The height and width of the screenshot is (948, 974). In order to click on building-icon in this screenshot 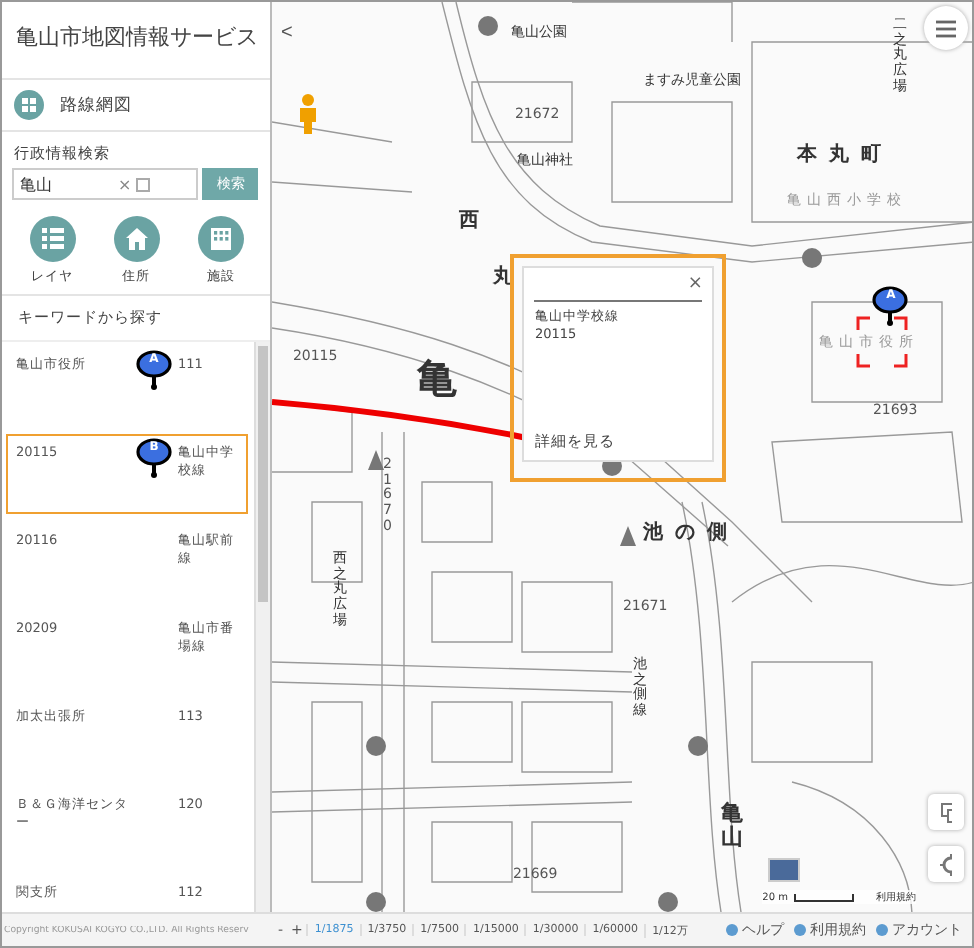, I will do `click(220, 239)`.